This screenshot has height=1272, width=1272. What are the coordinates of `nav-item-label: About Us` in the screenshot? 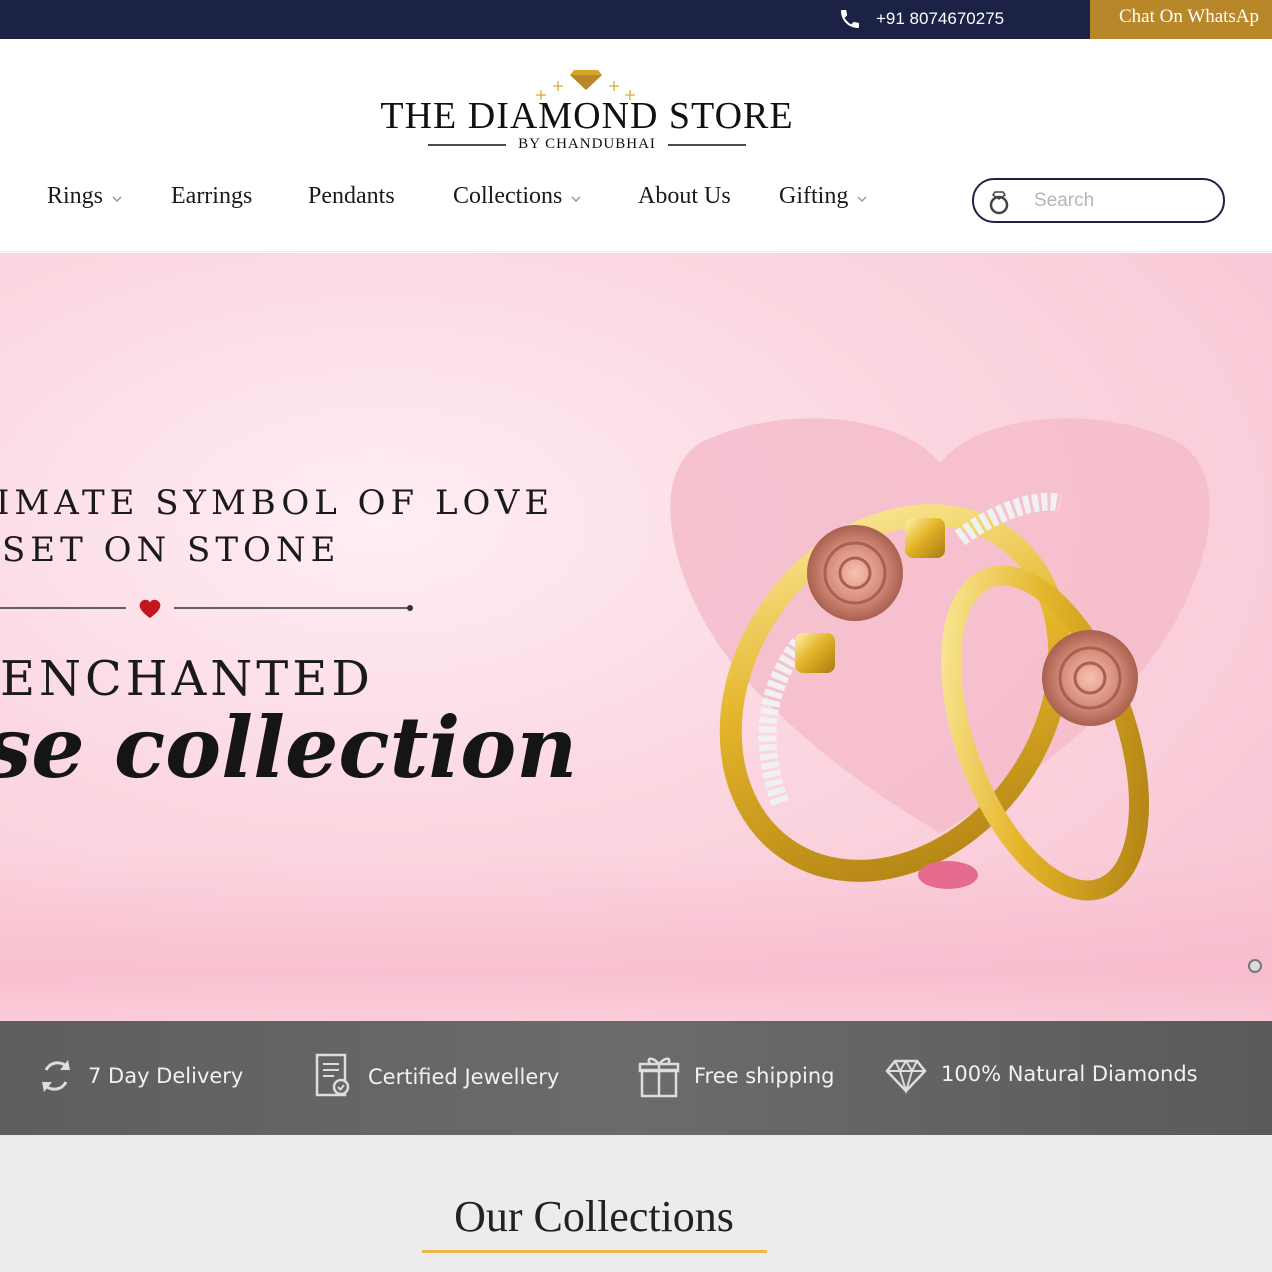 It's located at (684, 196).